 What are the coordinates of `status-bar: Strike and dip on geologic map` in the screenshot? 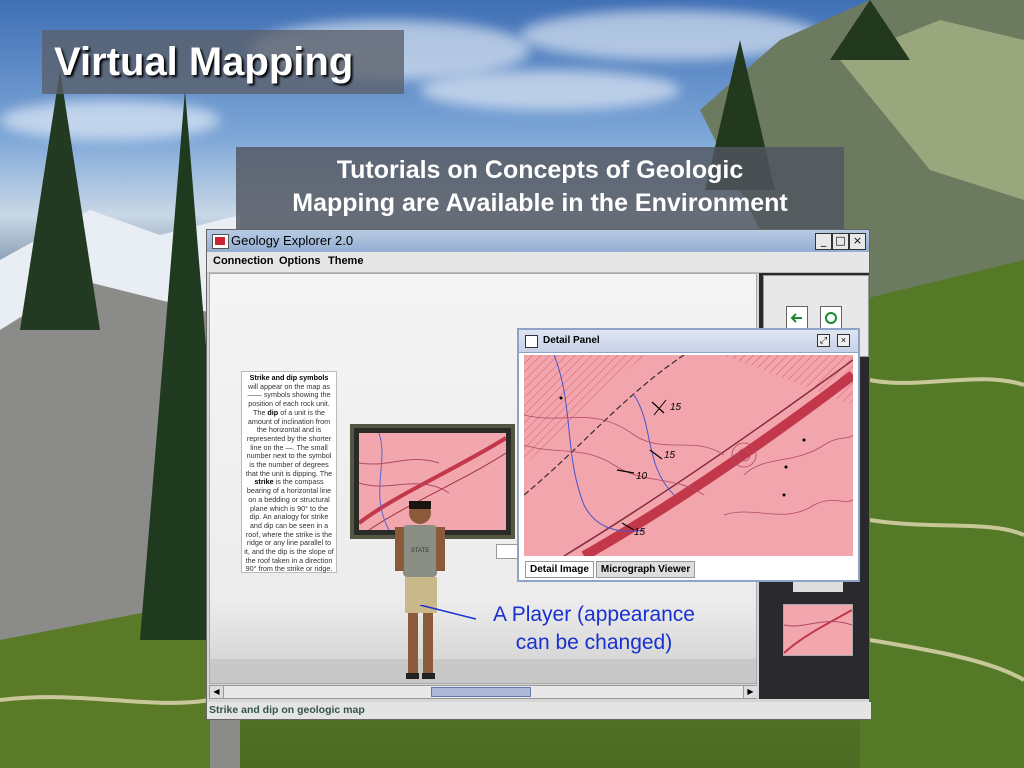 It's located at (539, 710).